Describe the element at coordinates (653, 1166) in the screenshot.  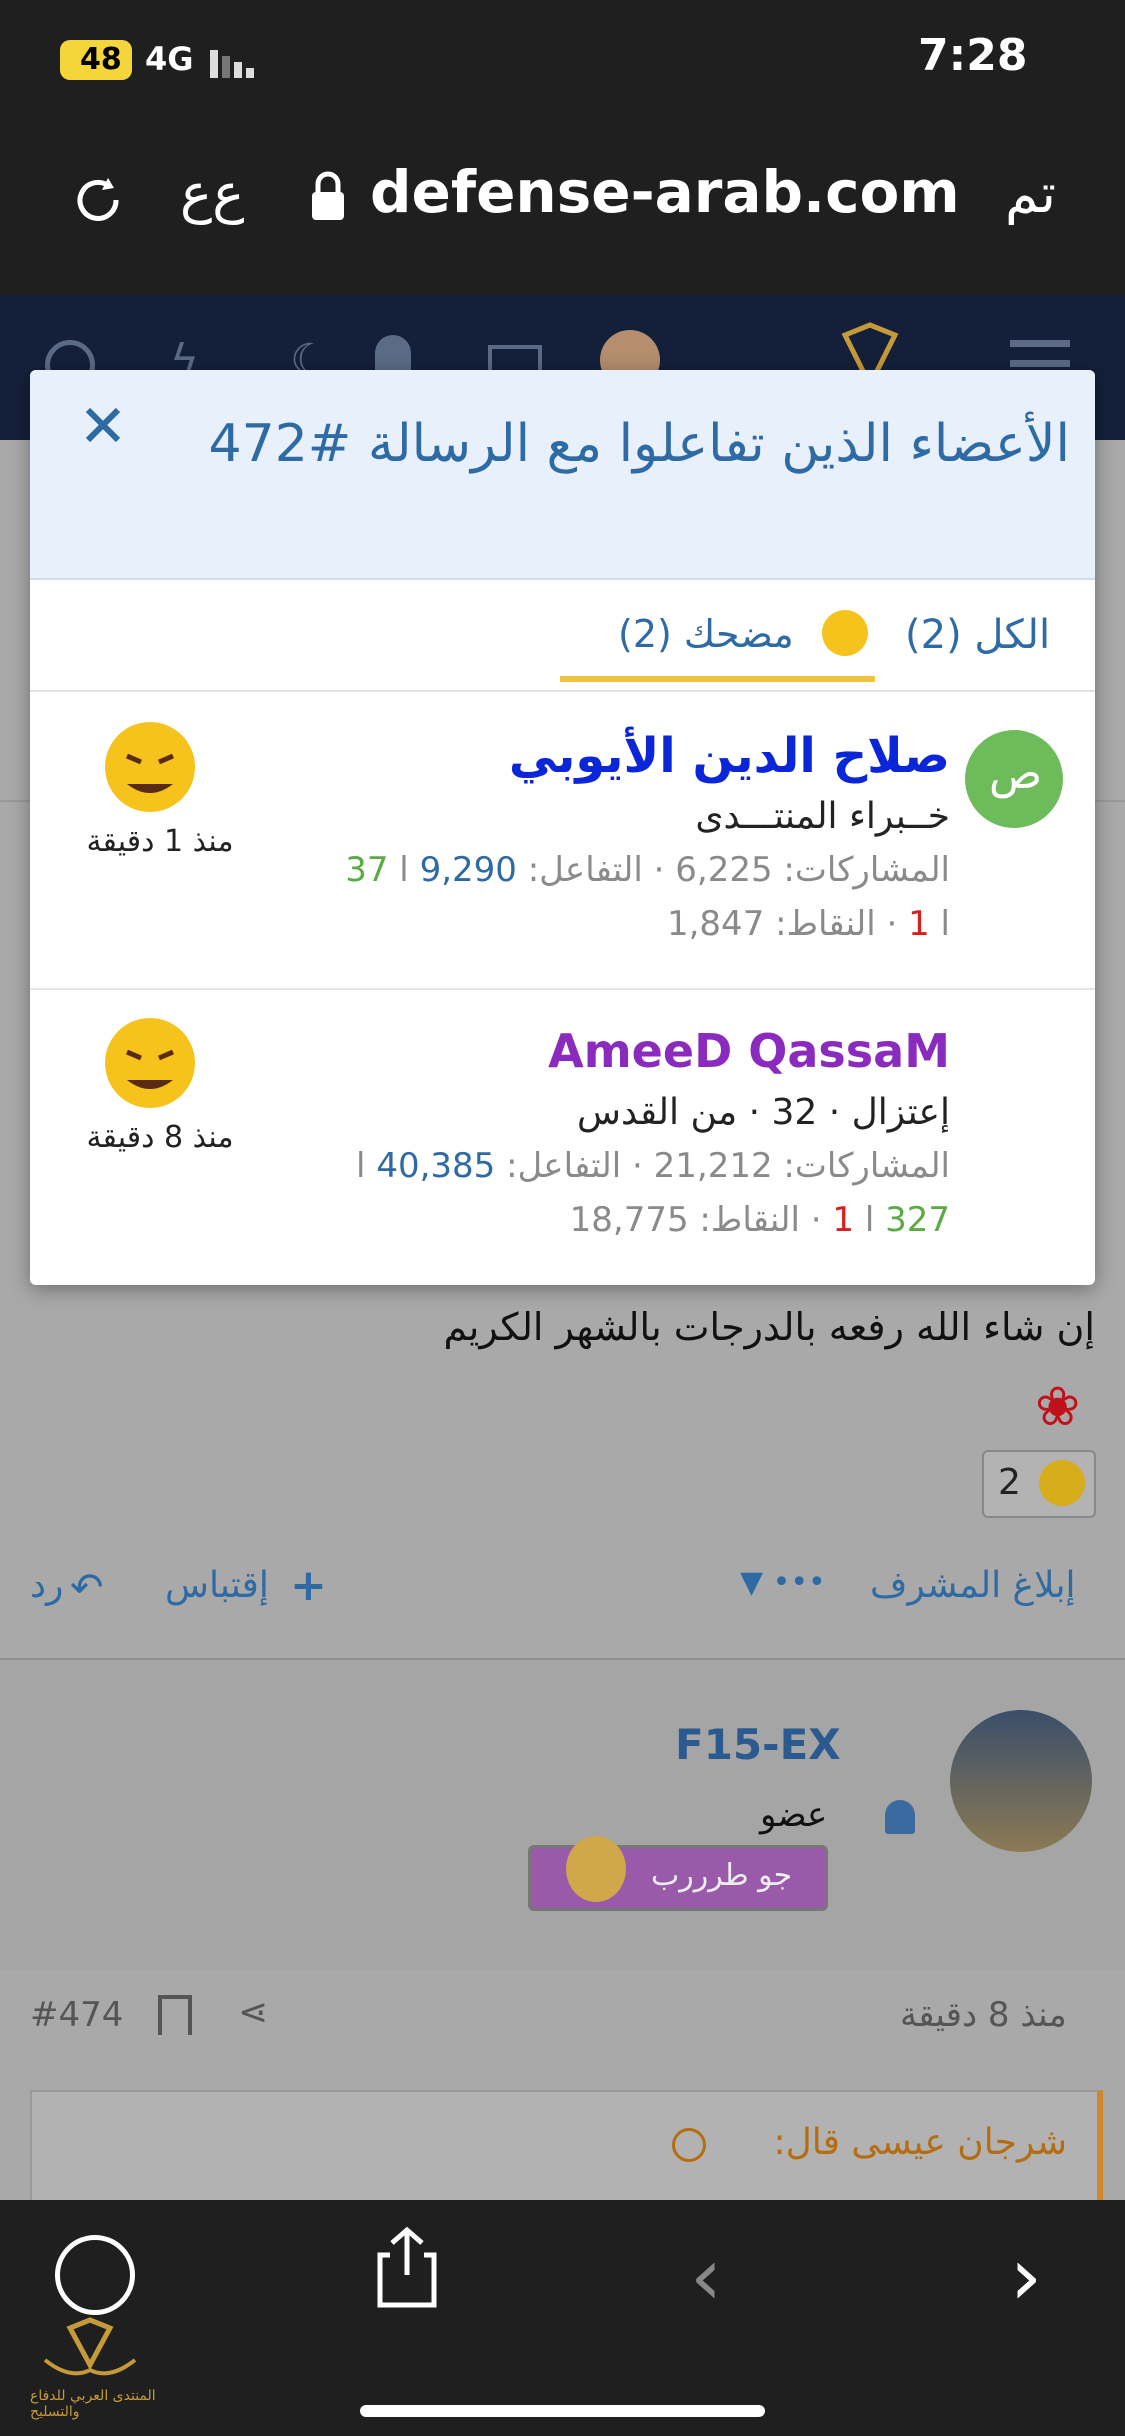
I see `member-stats: المشاركات: 21,212 · التفاعل: 40,385 ا` at that location.